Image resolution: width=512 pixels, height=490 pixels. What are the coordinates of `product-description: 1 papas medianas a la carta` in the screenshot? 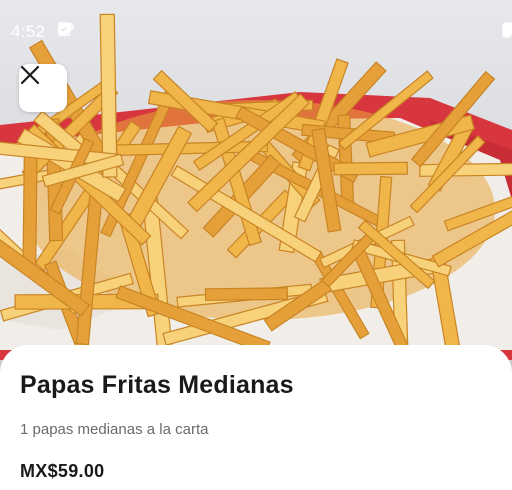 It's located at (114, 429).